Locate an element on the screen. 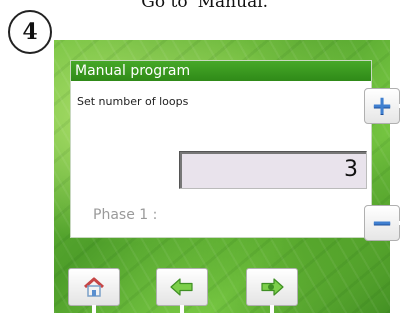 The image size is (414, 313). decrement-button: − is located at coordinates (384, 223).